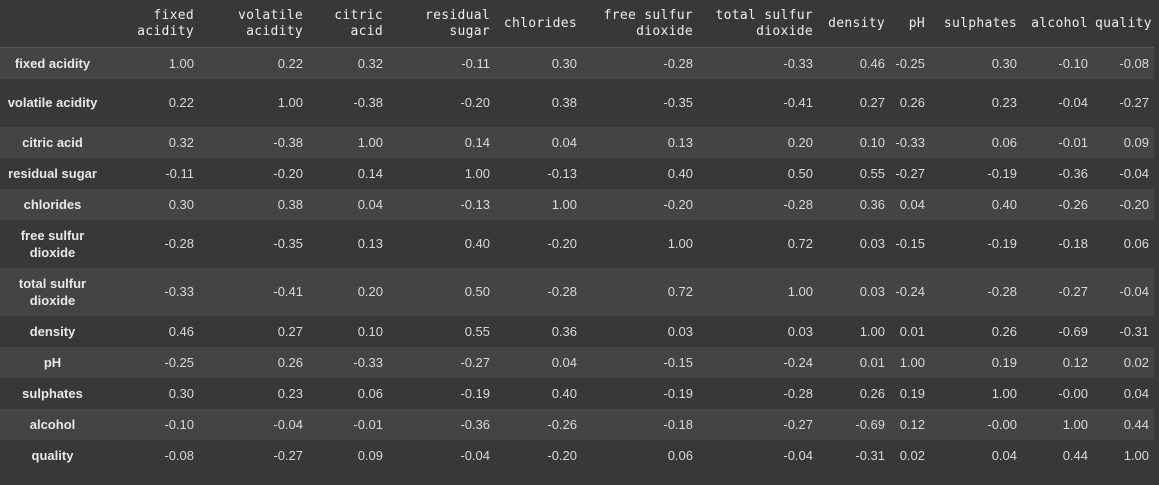 This screenshot has height=485, width=1159. I want to click on row-header: total sulfur dioxide, so click(52, 291).